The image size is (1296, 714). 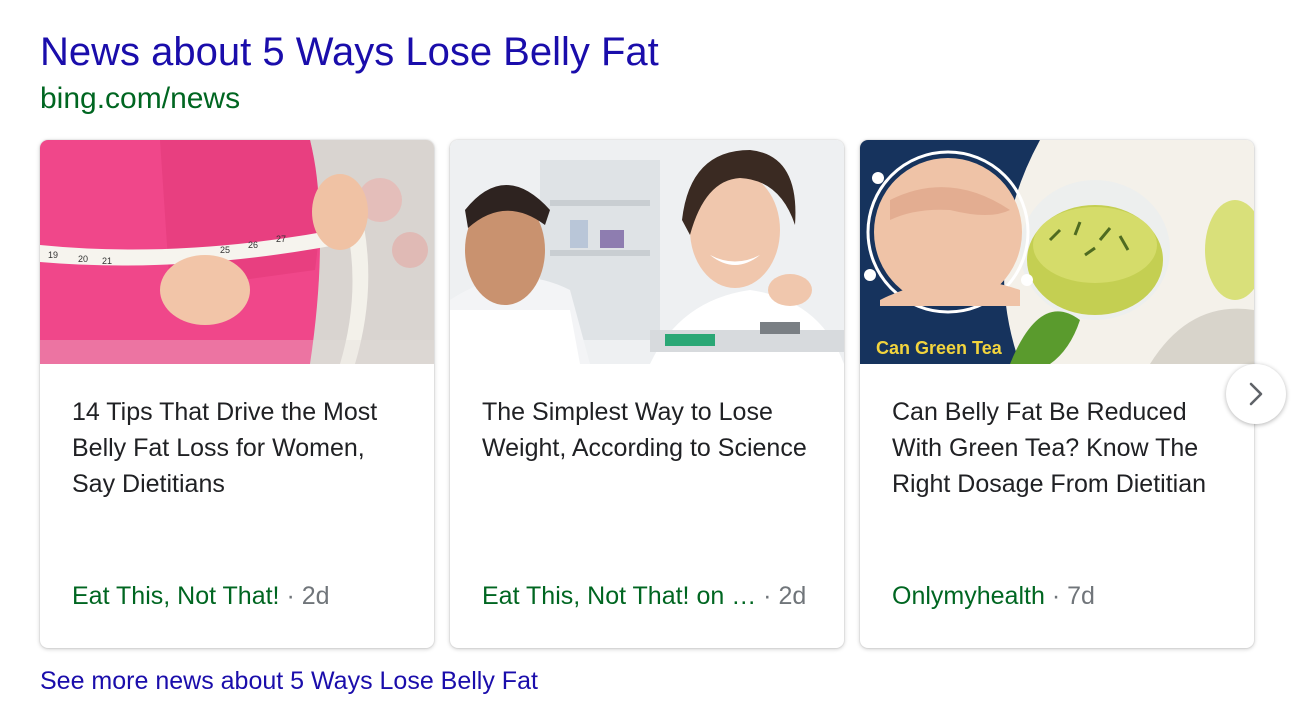 What do you see at coordinates (281, 239) in the screenshot?
I see `tape-number: 27` at bounding box center [281, 239].